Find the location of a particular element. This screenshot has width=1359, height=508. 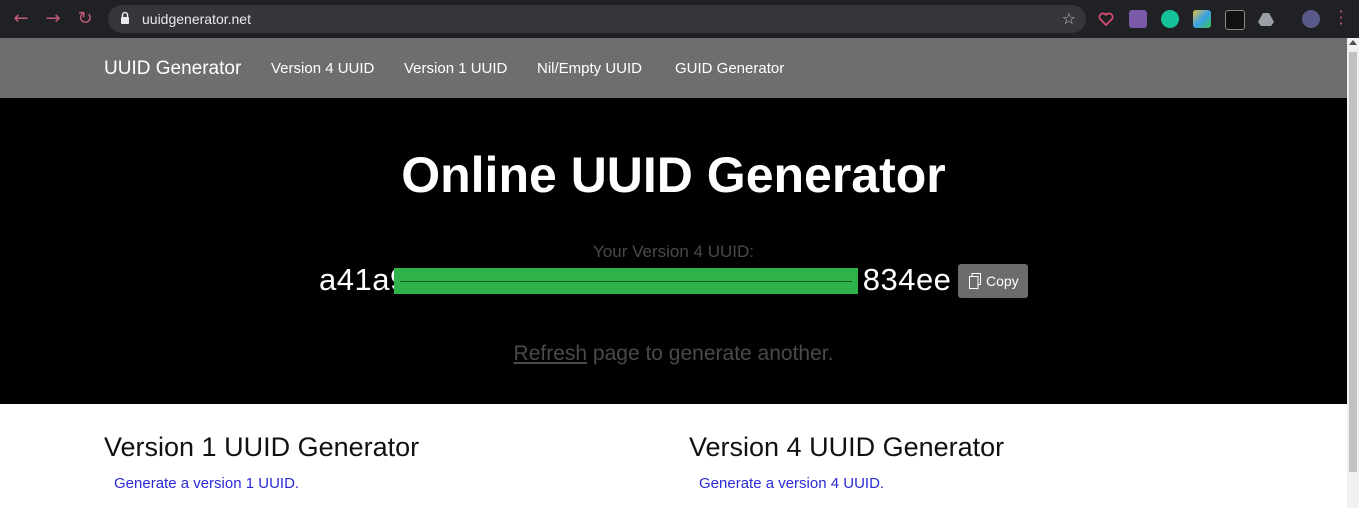

refresh-link: Refresh is located at coordinates (551, 353).